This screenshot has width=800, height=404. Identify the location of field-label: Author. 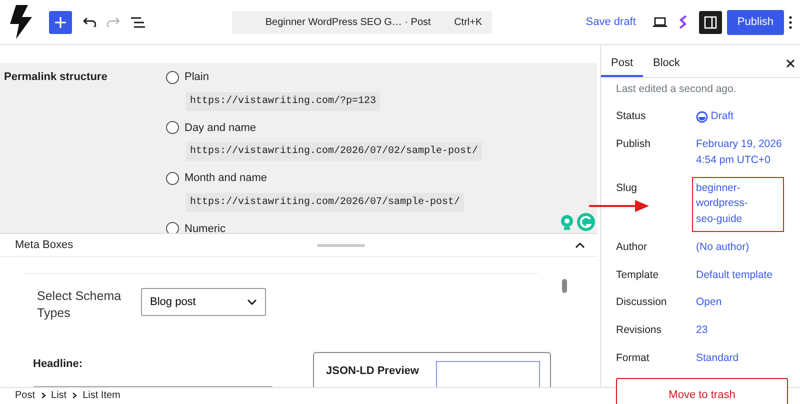
(632, 247).